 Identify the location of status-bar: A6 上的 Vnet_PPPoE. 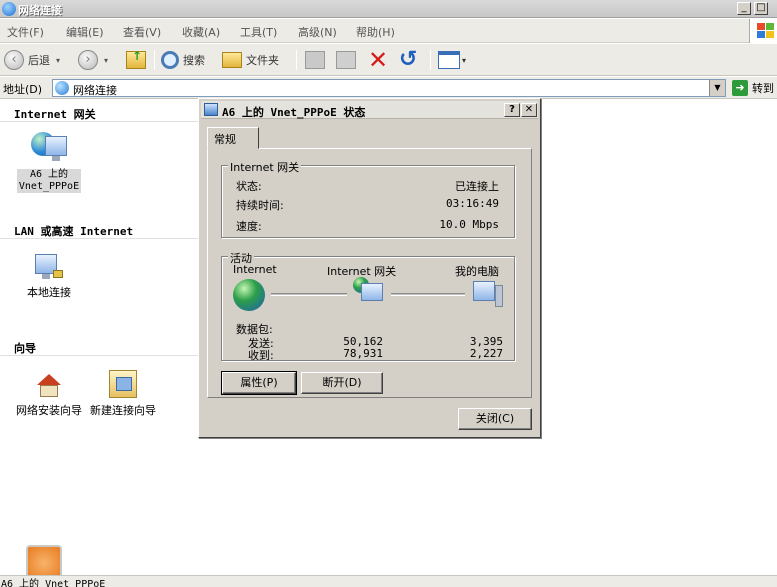
(388, 581).